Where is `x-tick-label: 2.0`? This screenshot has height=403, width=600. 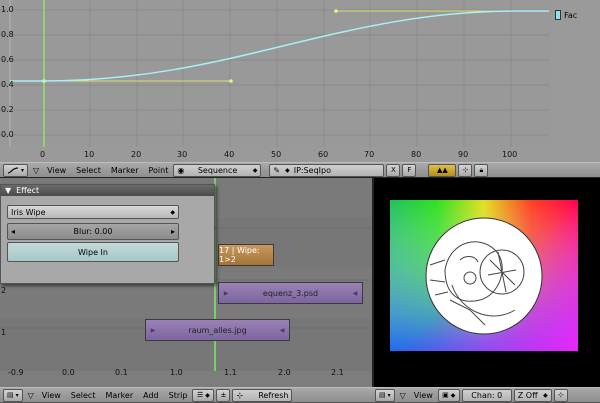 x-tick-label: 2.0 is located at coordinates (284, 372).